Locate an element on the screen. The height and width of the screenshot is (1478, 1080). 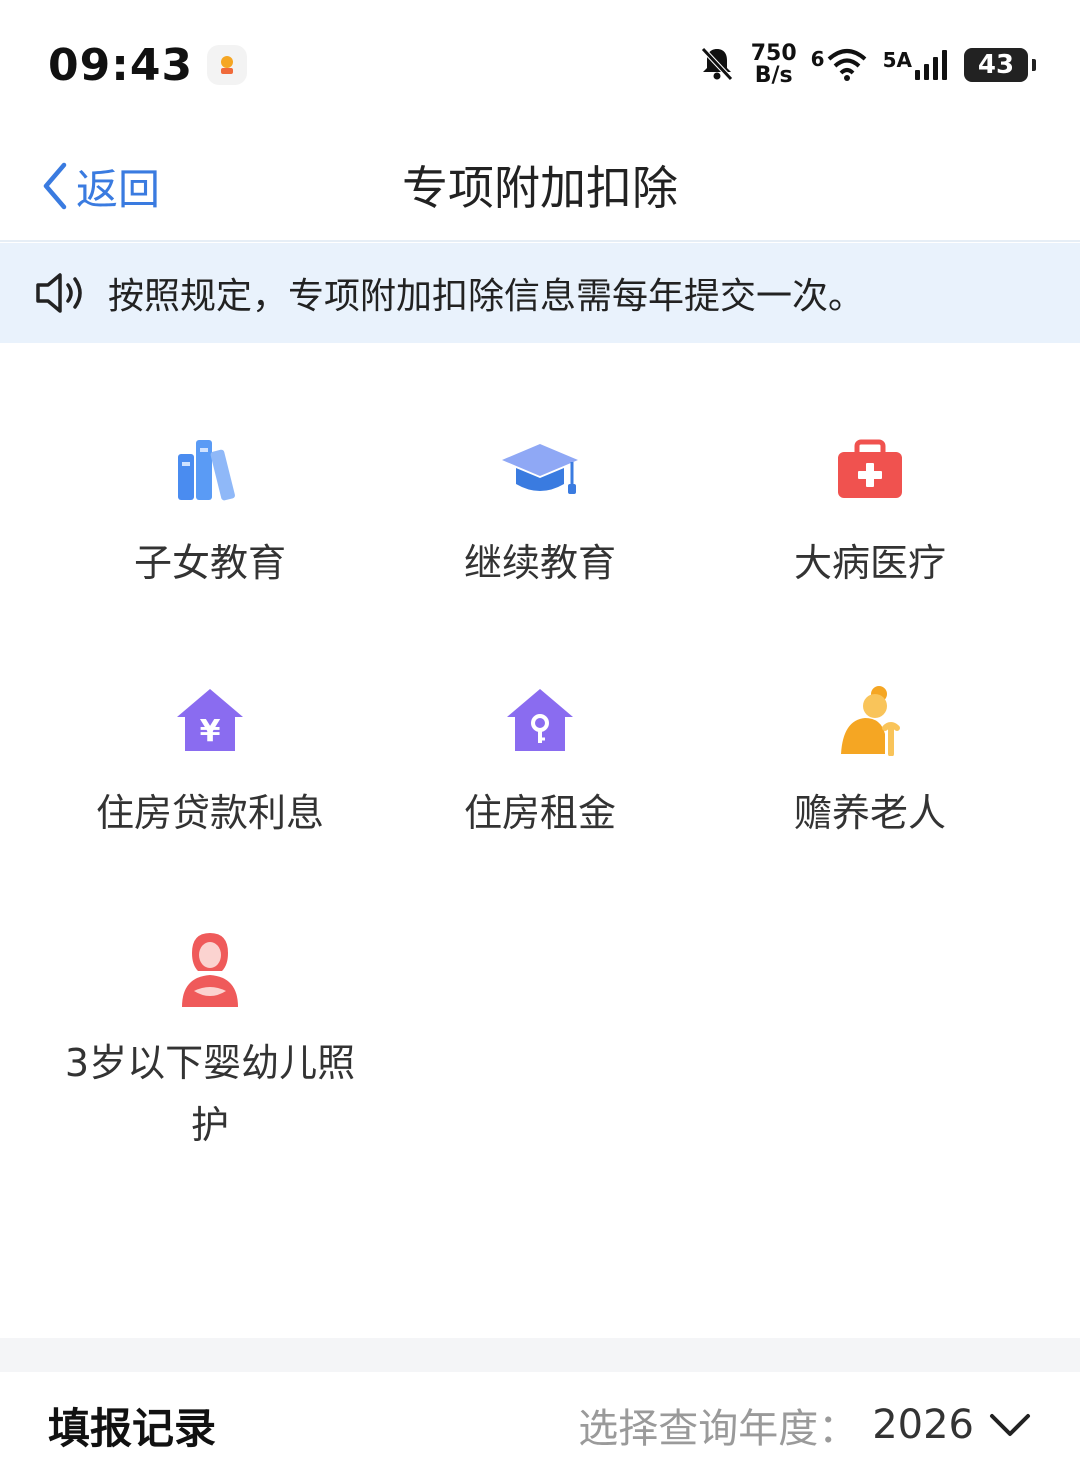
notice-bar: 按照规定，专项附加扣除信息需每年提交一次。 is located at coordinates (540, 293).